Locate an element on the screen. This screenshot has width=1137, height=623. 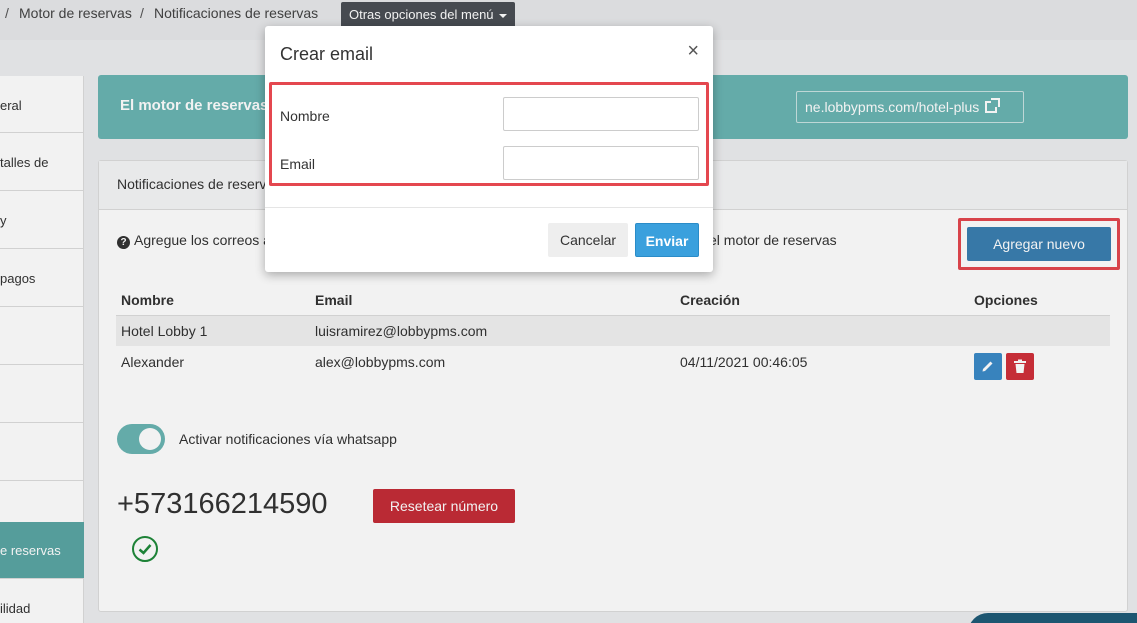
modal-divider is located at coordinates (489, 207).